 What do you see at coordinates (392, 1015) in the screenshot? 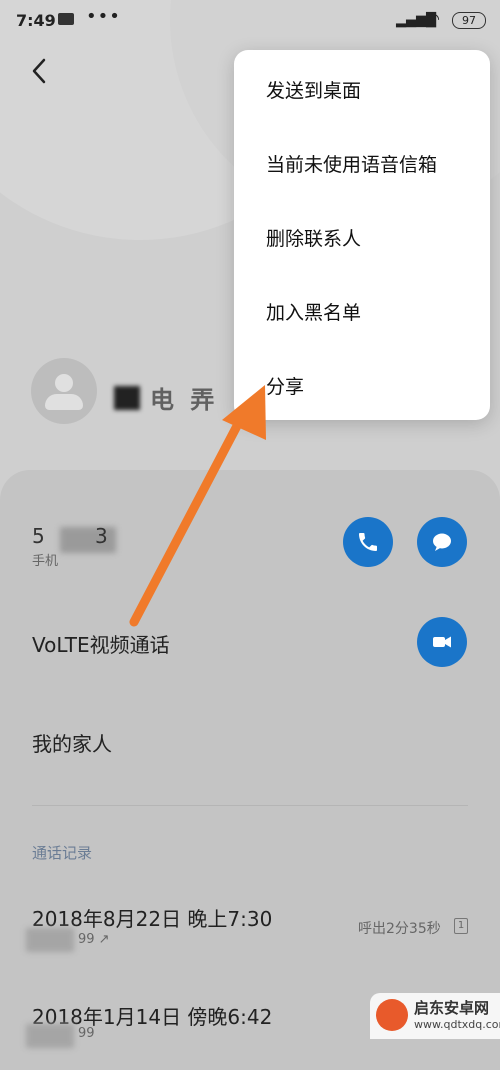
I see `watermark-logo-icon` at bounding box center [392, 1015].